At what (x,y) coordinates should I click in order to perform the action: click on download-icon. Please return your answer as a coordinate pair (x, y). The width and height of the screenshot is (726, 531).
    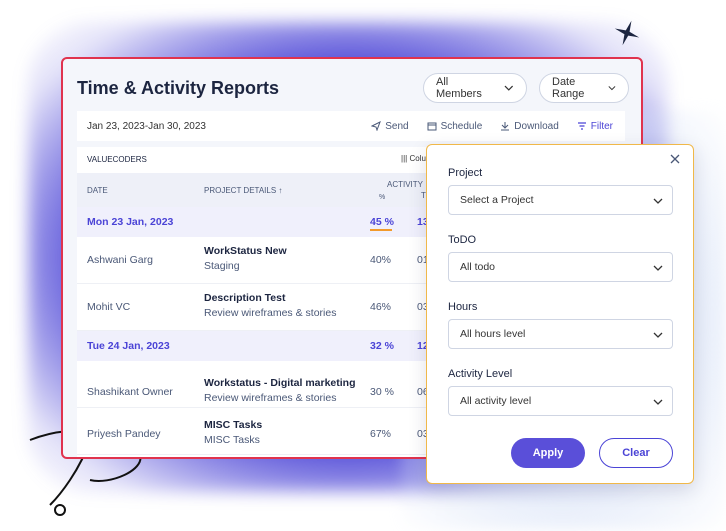
    Looking at the image, I should click on (505, 126).